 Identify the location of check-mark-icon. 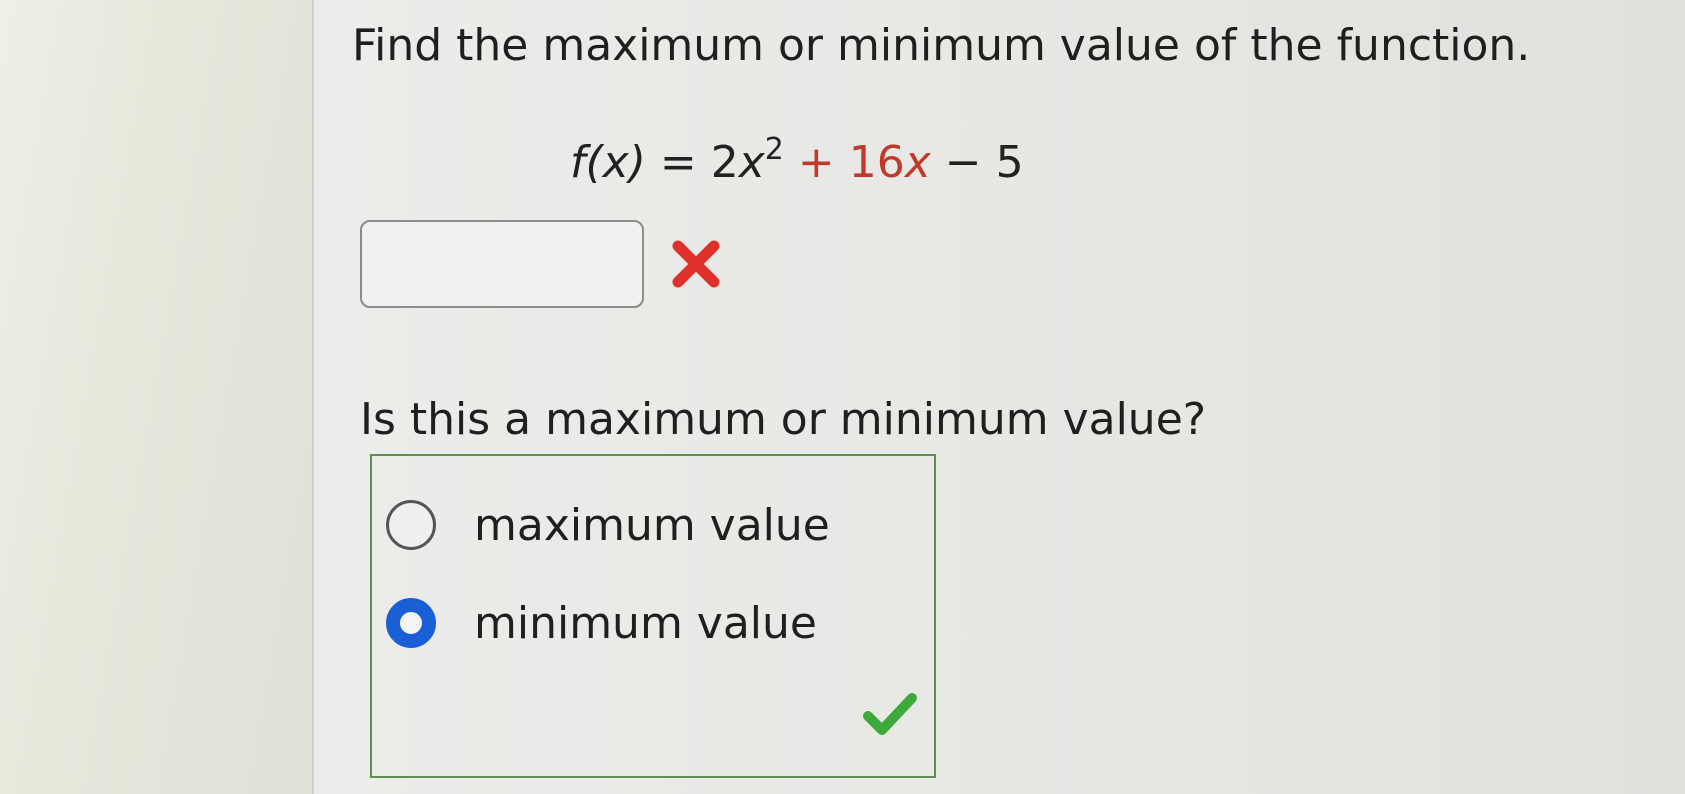
(890, 714).